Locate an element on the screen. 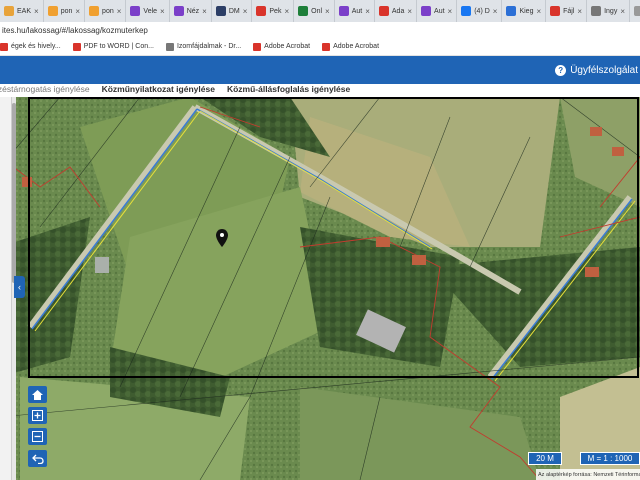 The height and width of the screenshot is (480, 640). browser-tab: DM × is located at coordinates (232, 11).